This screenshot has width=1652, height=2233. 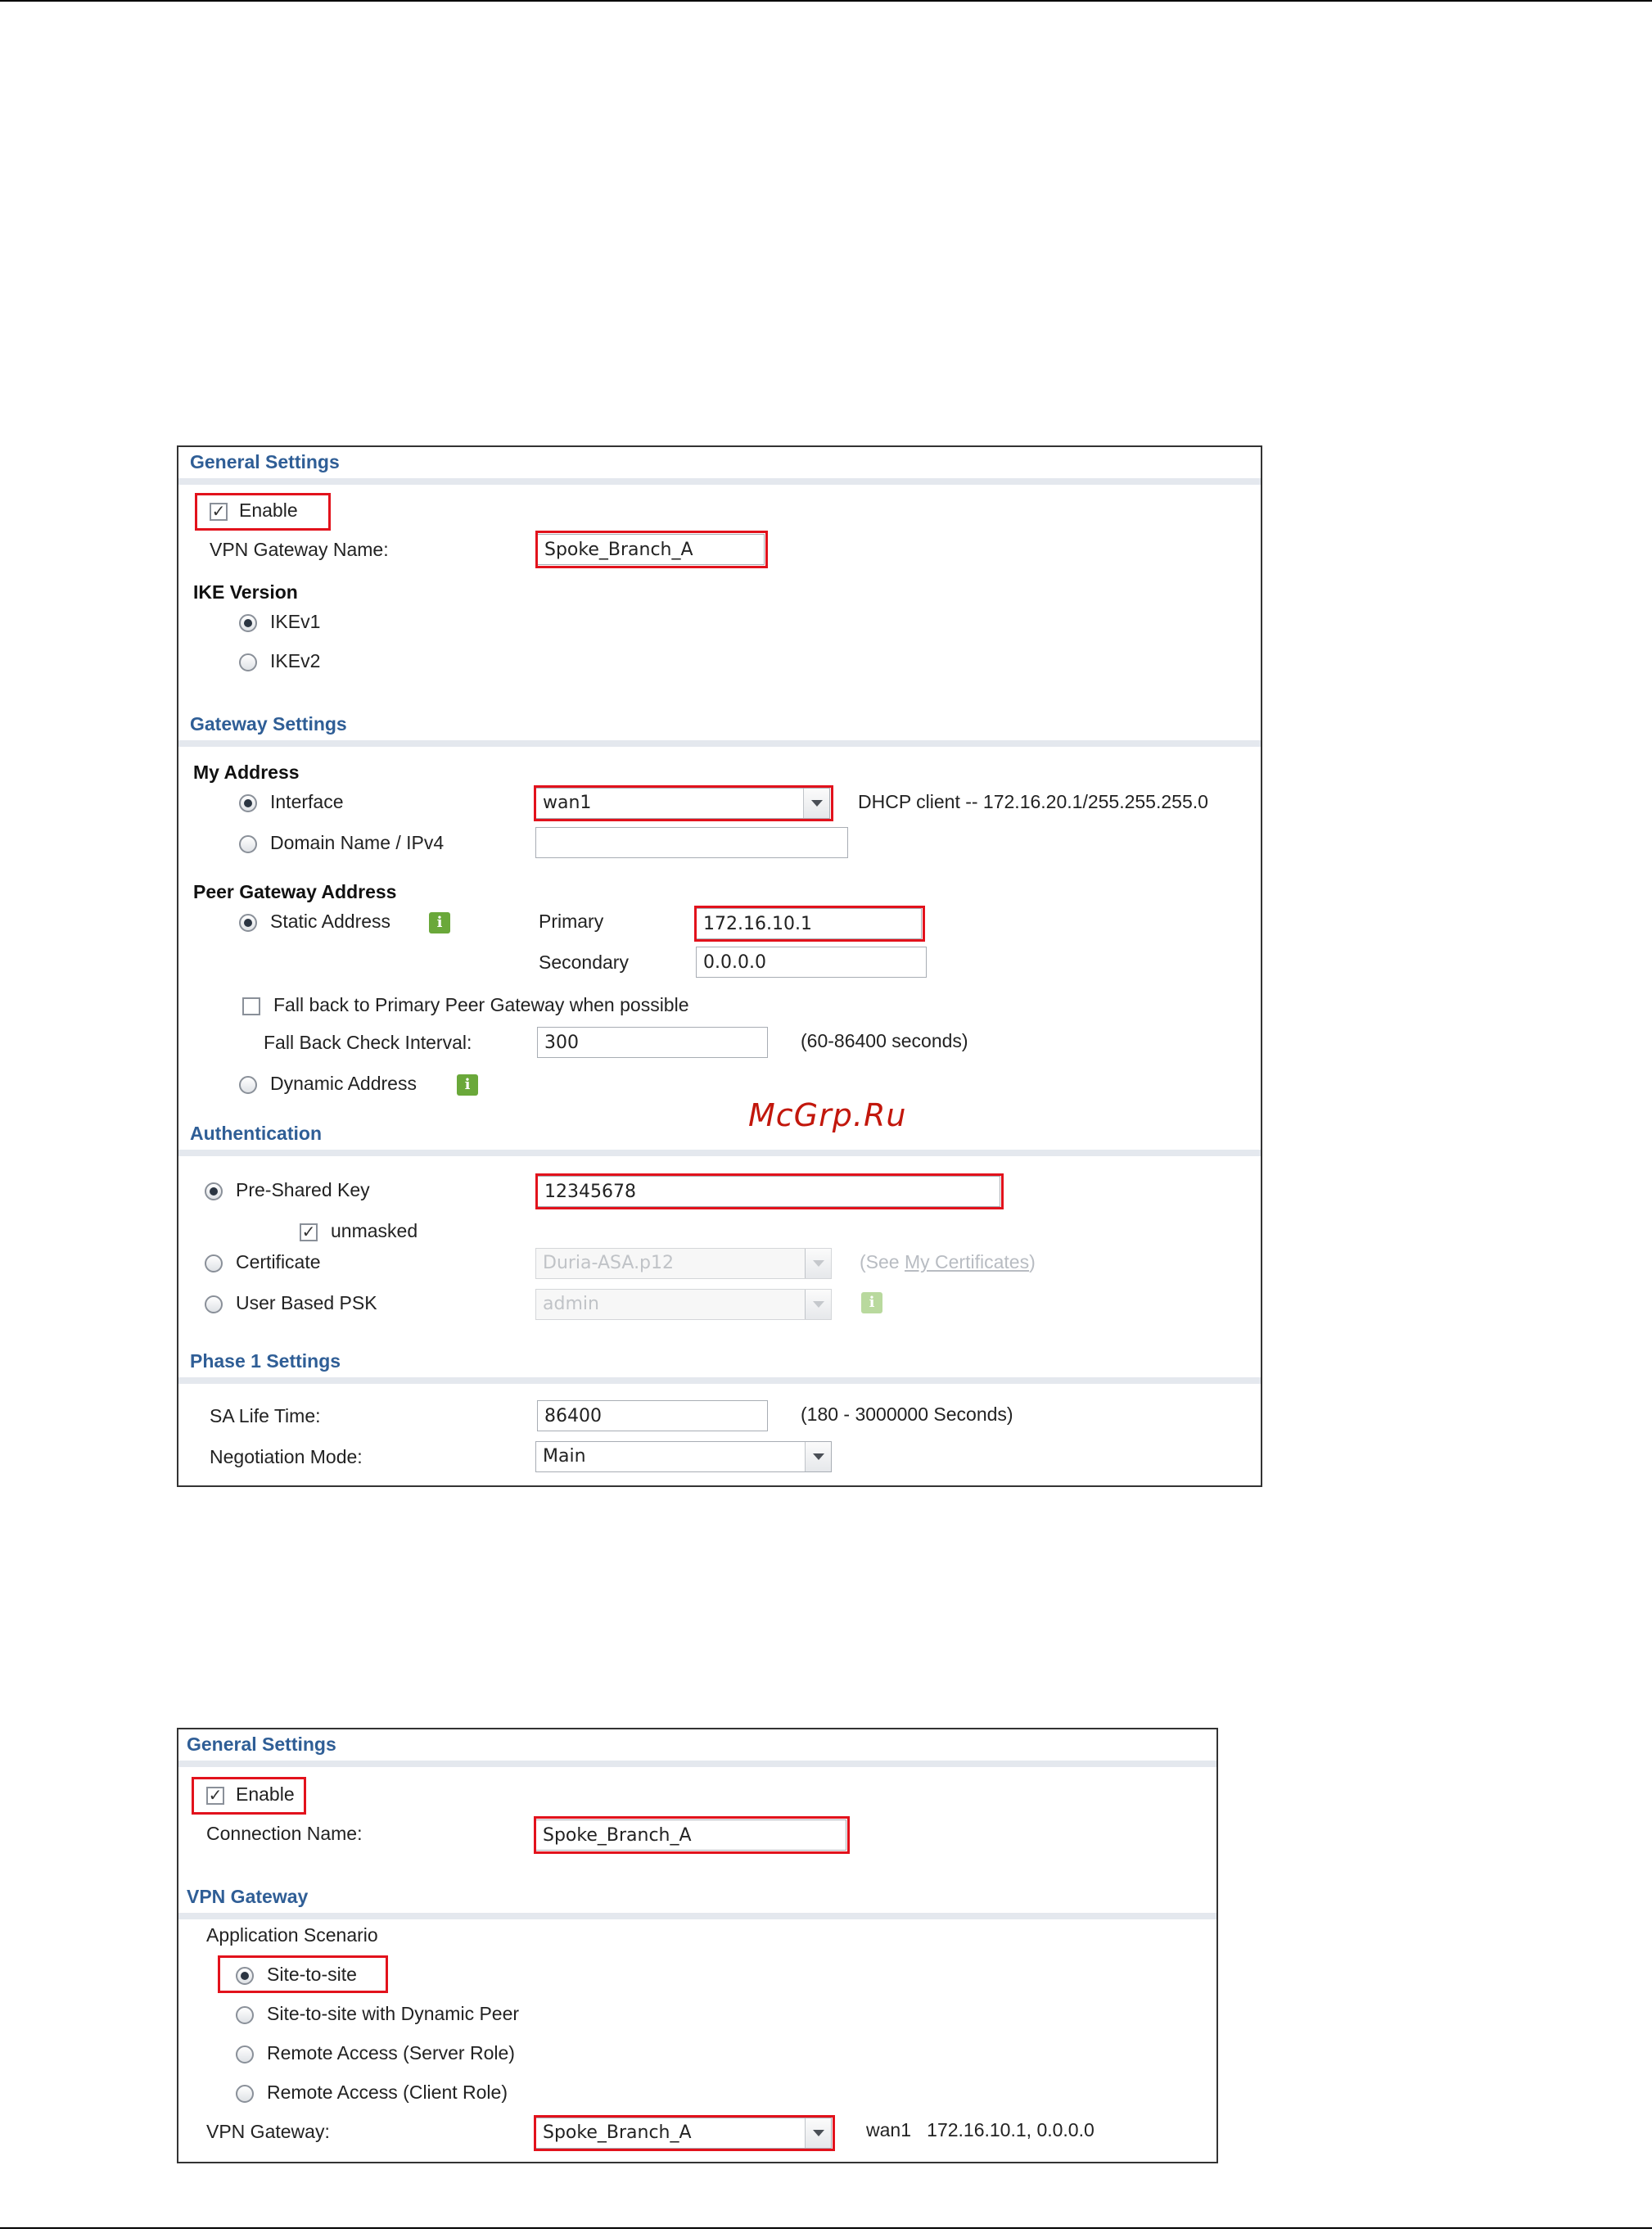 I want to click on psk-highlight, so click(x=769, y=1191).